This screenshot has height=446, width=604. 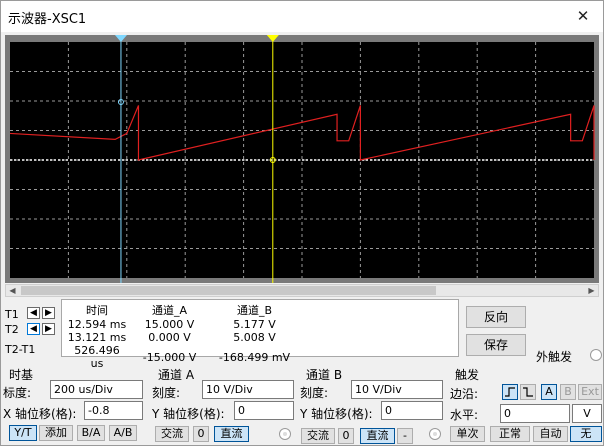 What do you see at coordinates (510, 434) in the screenshot?
I see `trigger-normal-button: 正常` at bounding box center [510, 434].